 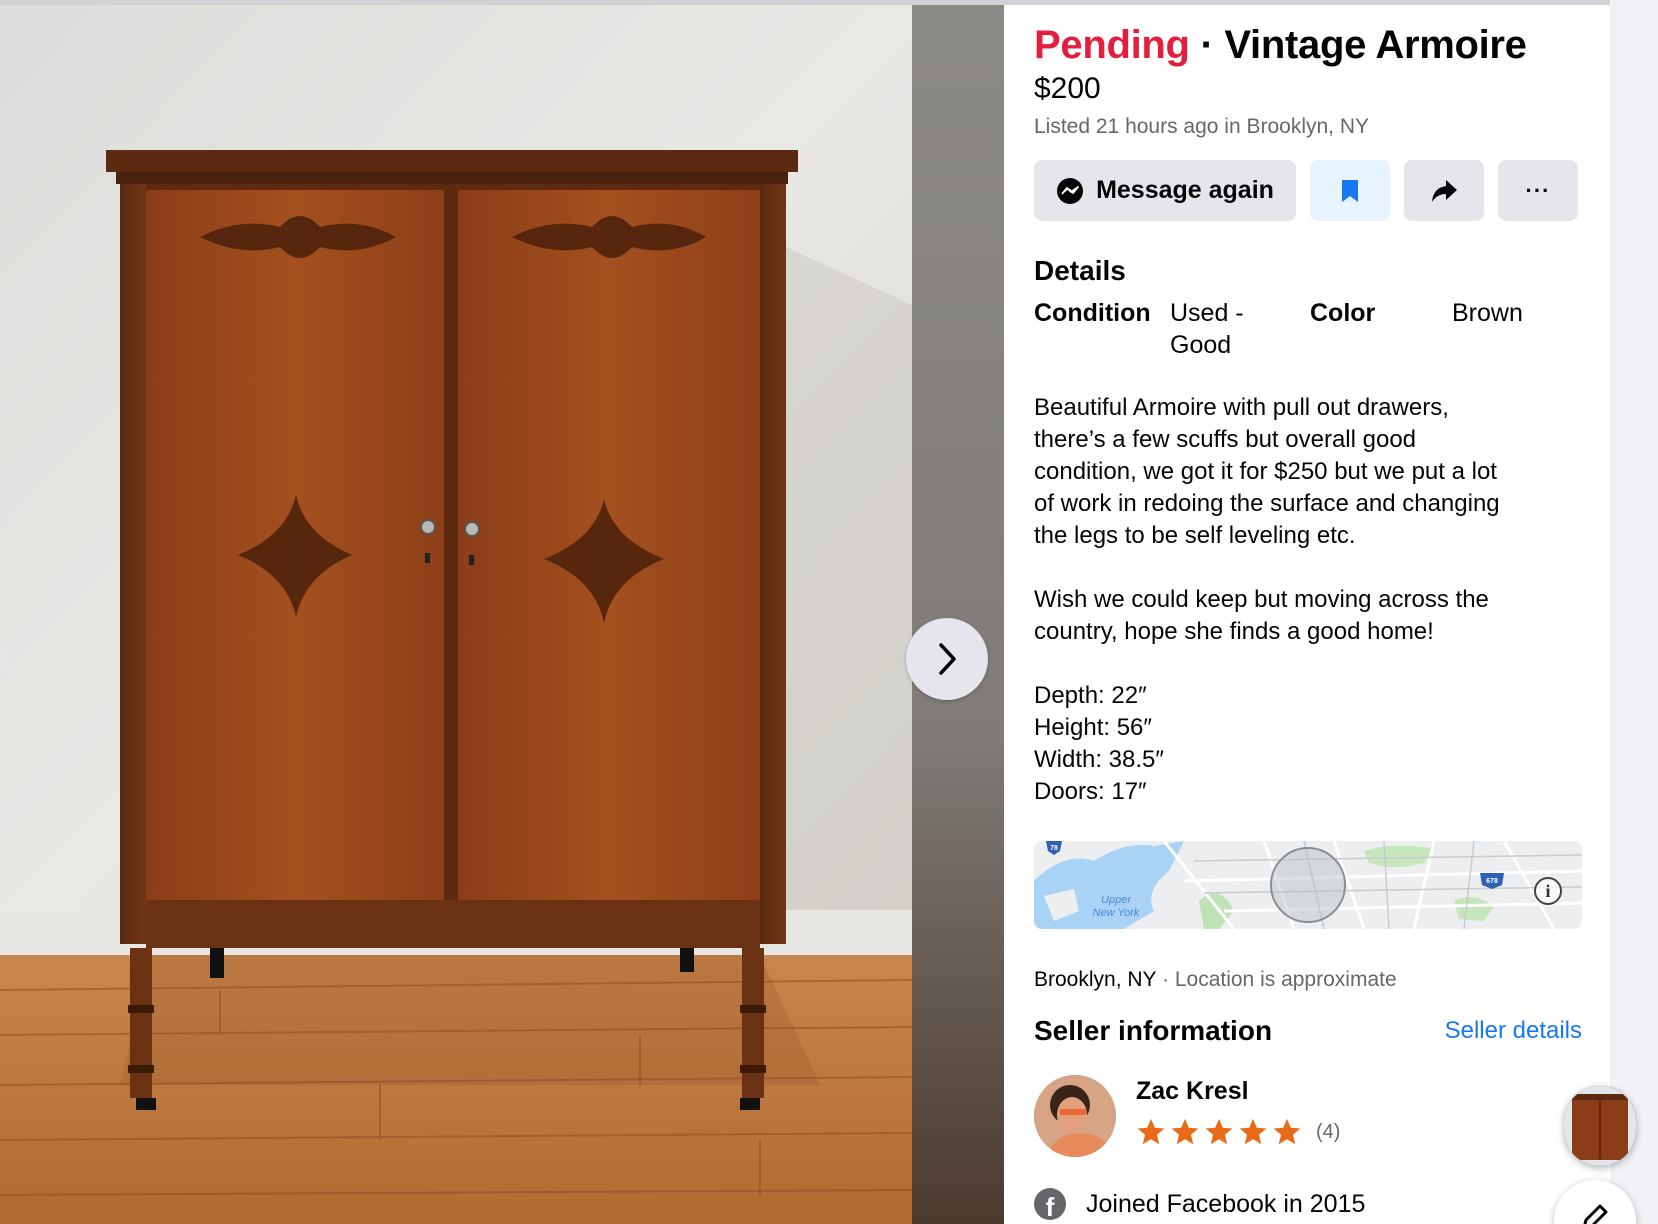 I want to click on map-water-label: New York, so click(x=1116, y=913).